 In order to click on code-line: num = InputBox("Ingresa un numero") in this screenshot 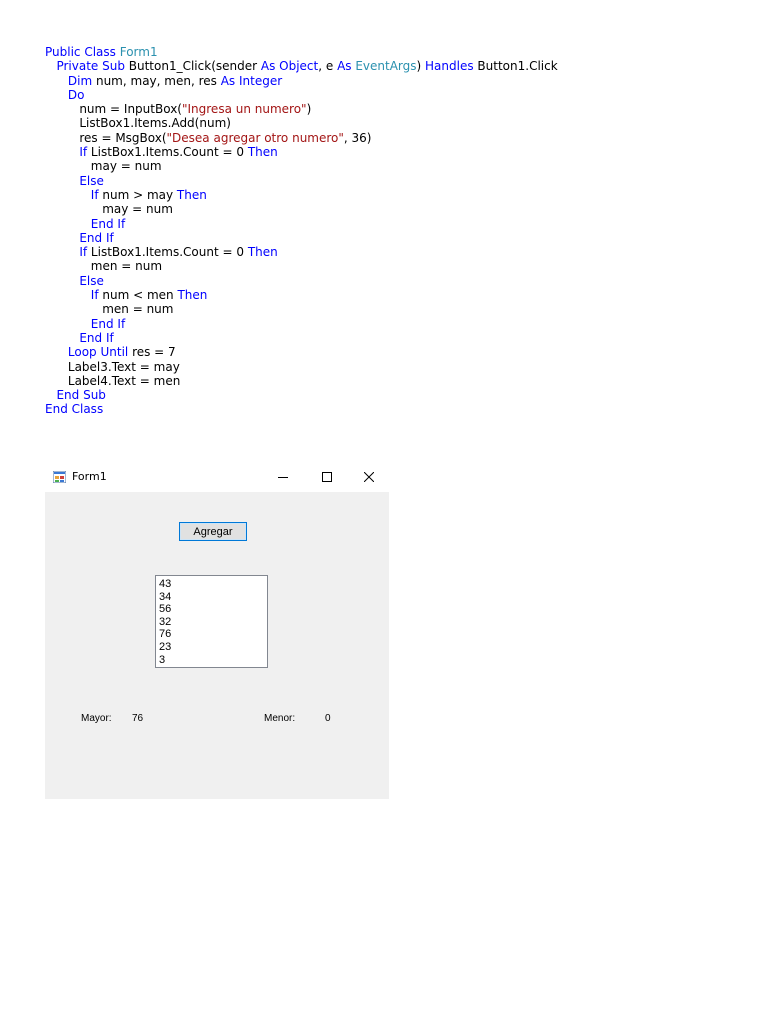, I will do `click(301, 109)`.